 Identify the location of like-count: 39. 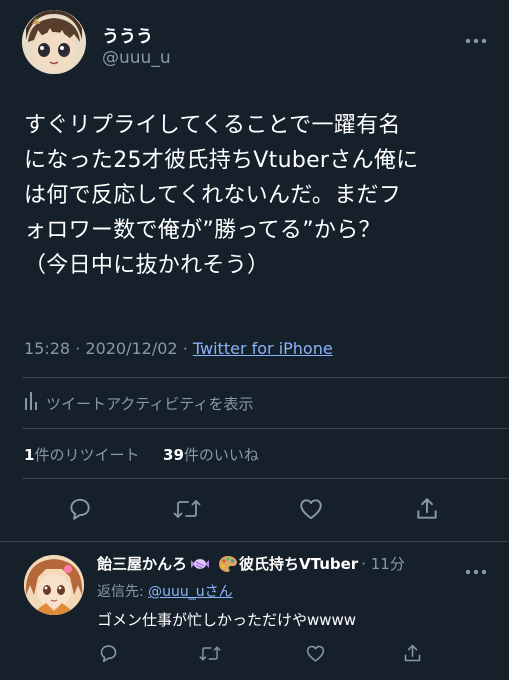
(173, 455).